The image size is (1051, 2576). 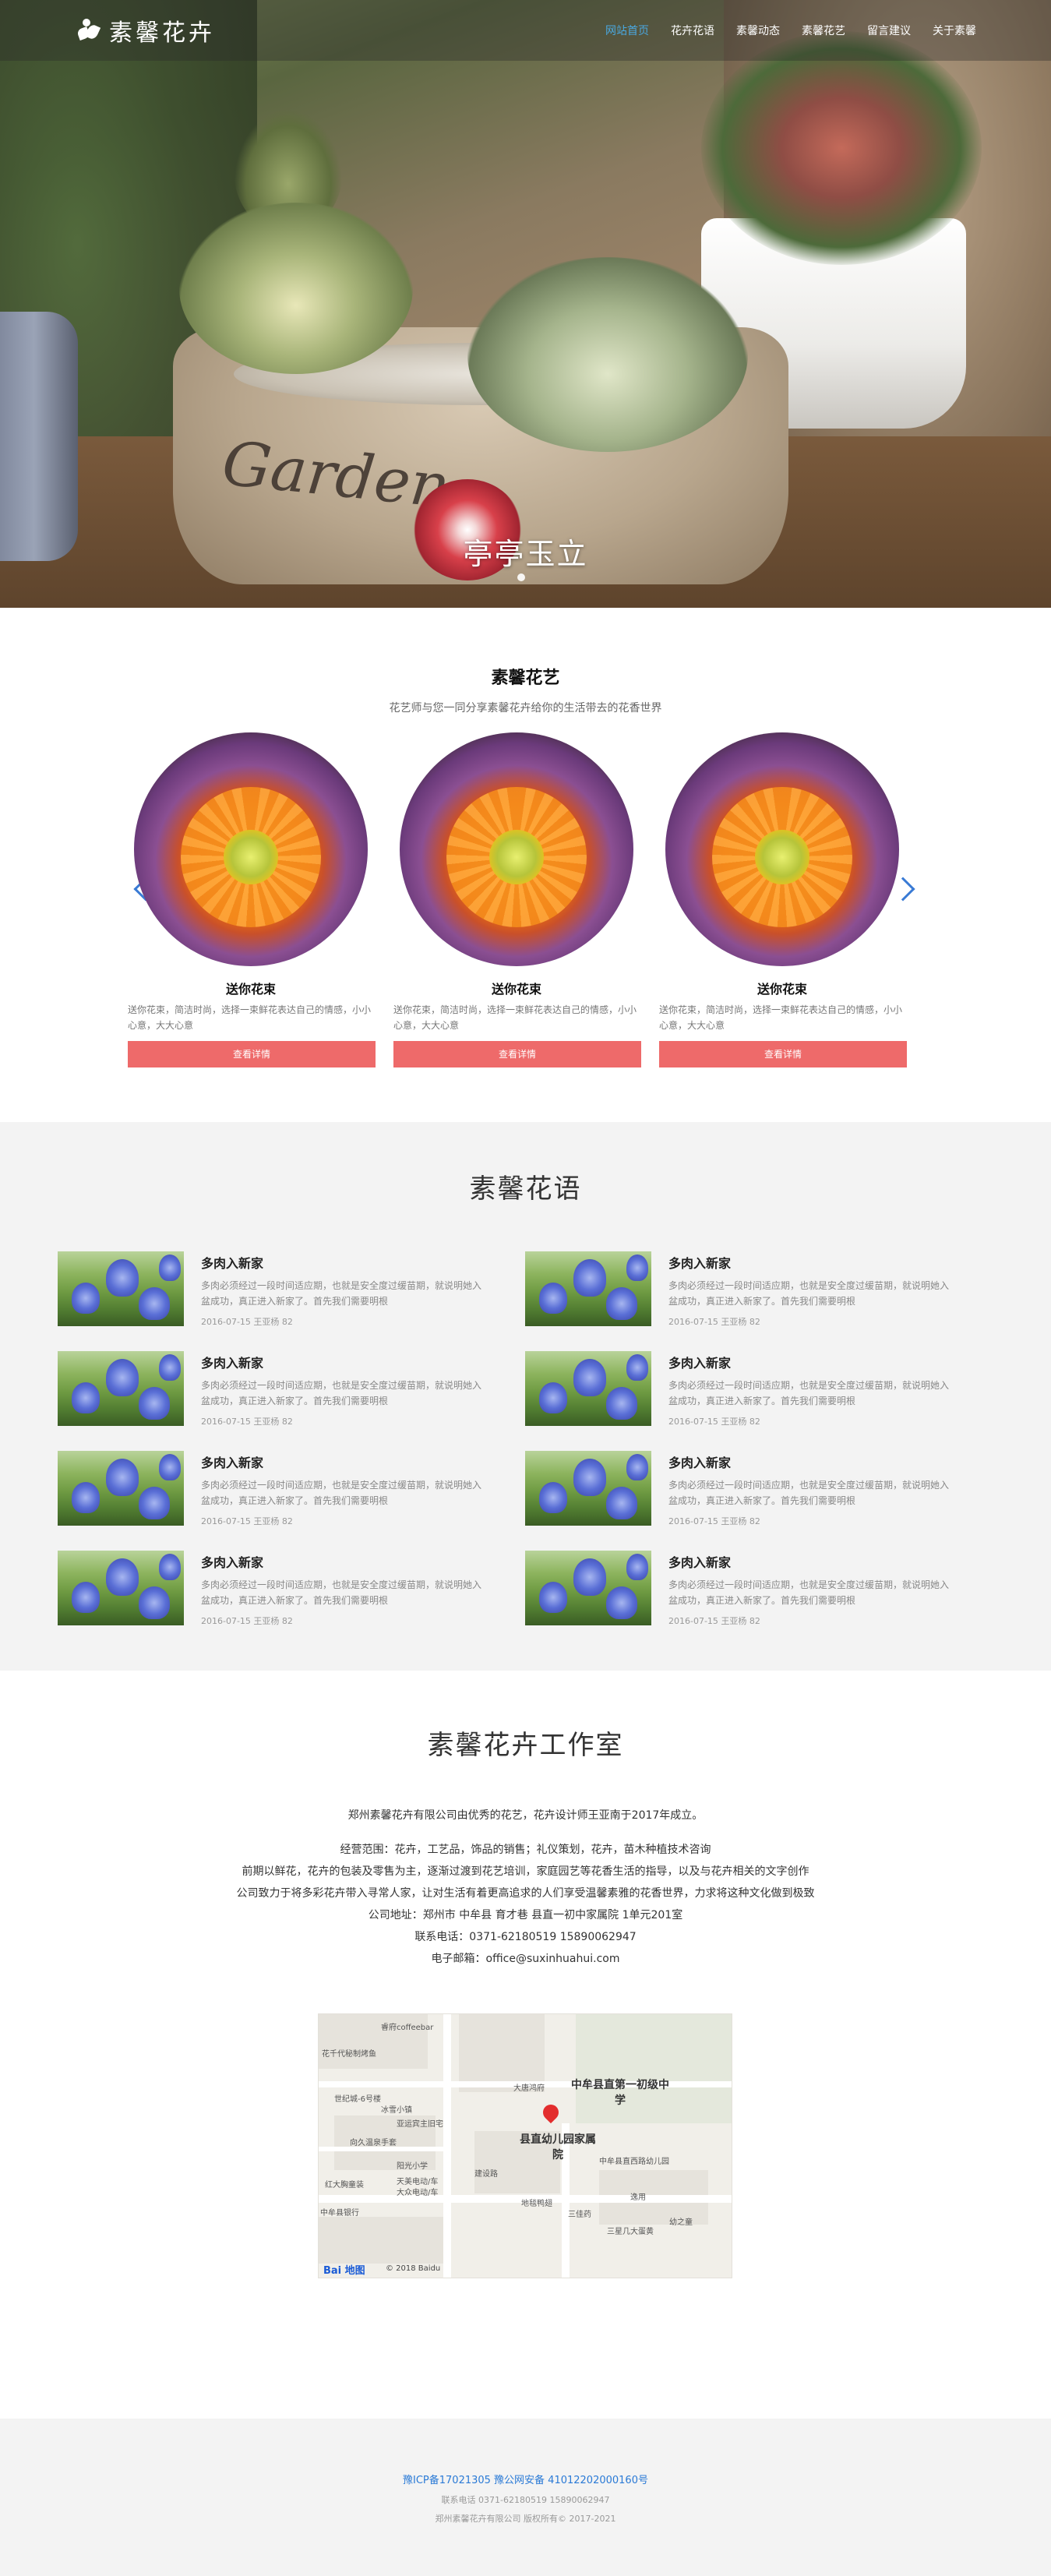 I want to click on map-label: 大唐鸿府, so click(x=529, y=2088).